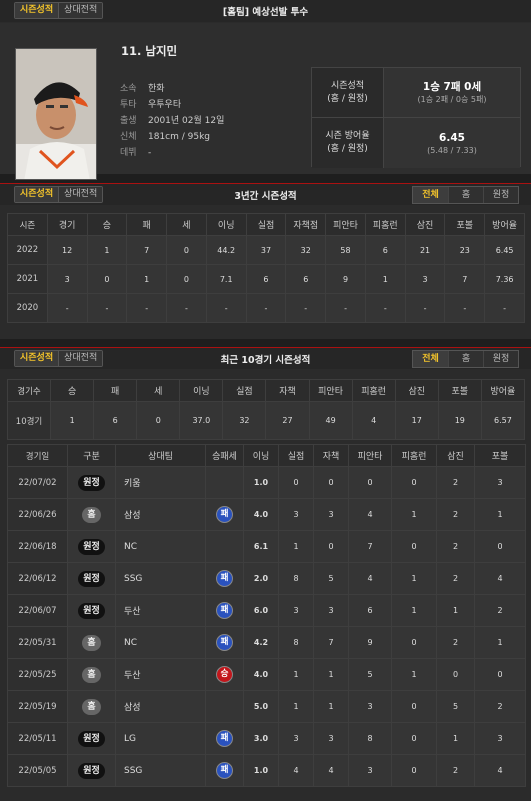 This screenshot has width=531, height=801. I want to click on table-cell: 3, so click(425, 279).